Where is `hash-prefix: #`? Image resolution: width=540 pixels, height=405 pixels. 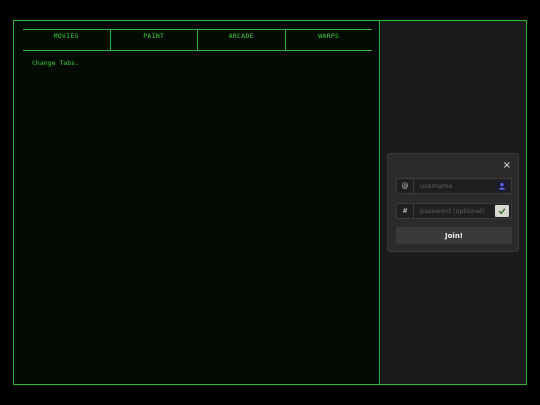 hash-prefix: # is located at coordinates (405, 211).